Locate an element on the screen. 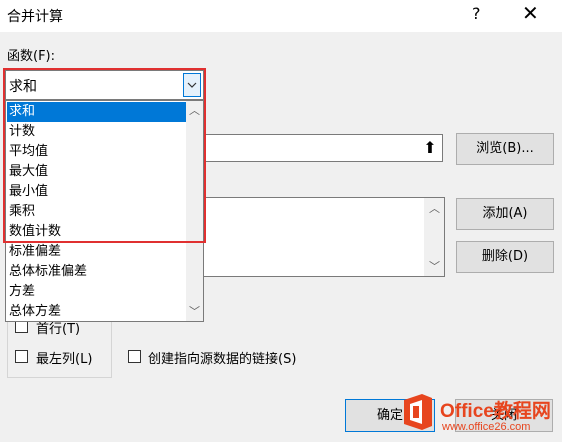 This screenshot has height=442, width=562. highlight-box is located at coordinates (104, 155).